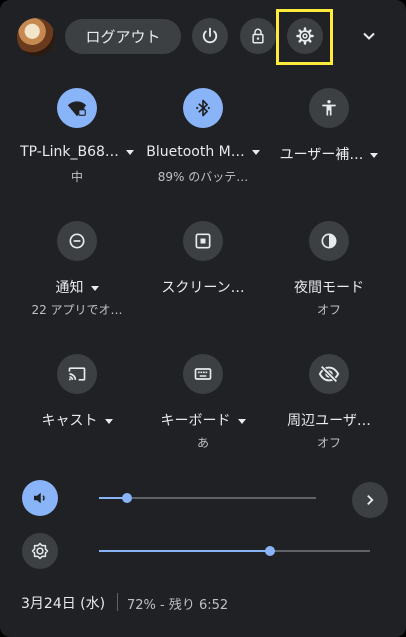 The image size is (406, 637). I want to click on volume-thumb, so click(127, 498).